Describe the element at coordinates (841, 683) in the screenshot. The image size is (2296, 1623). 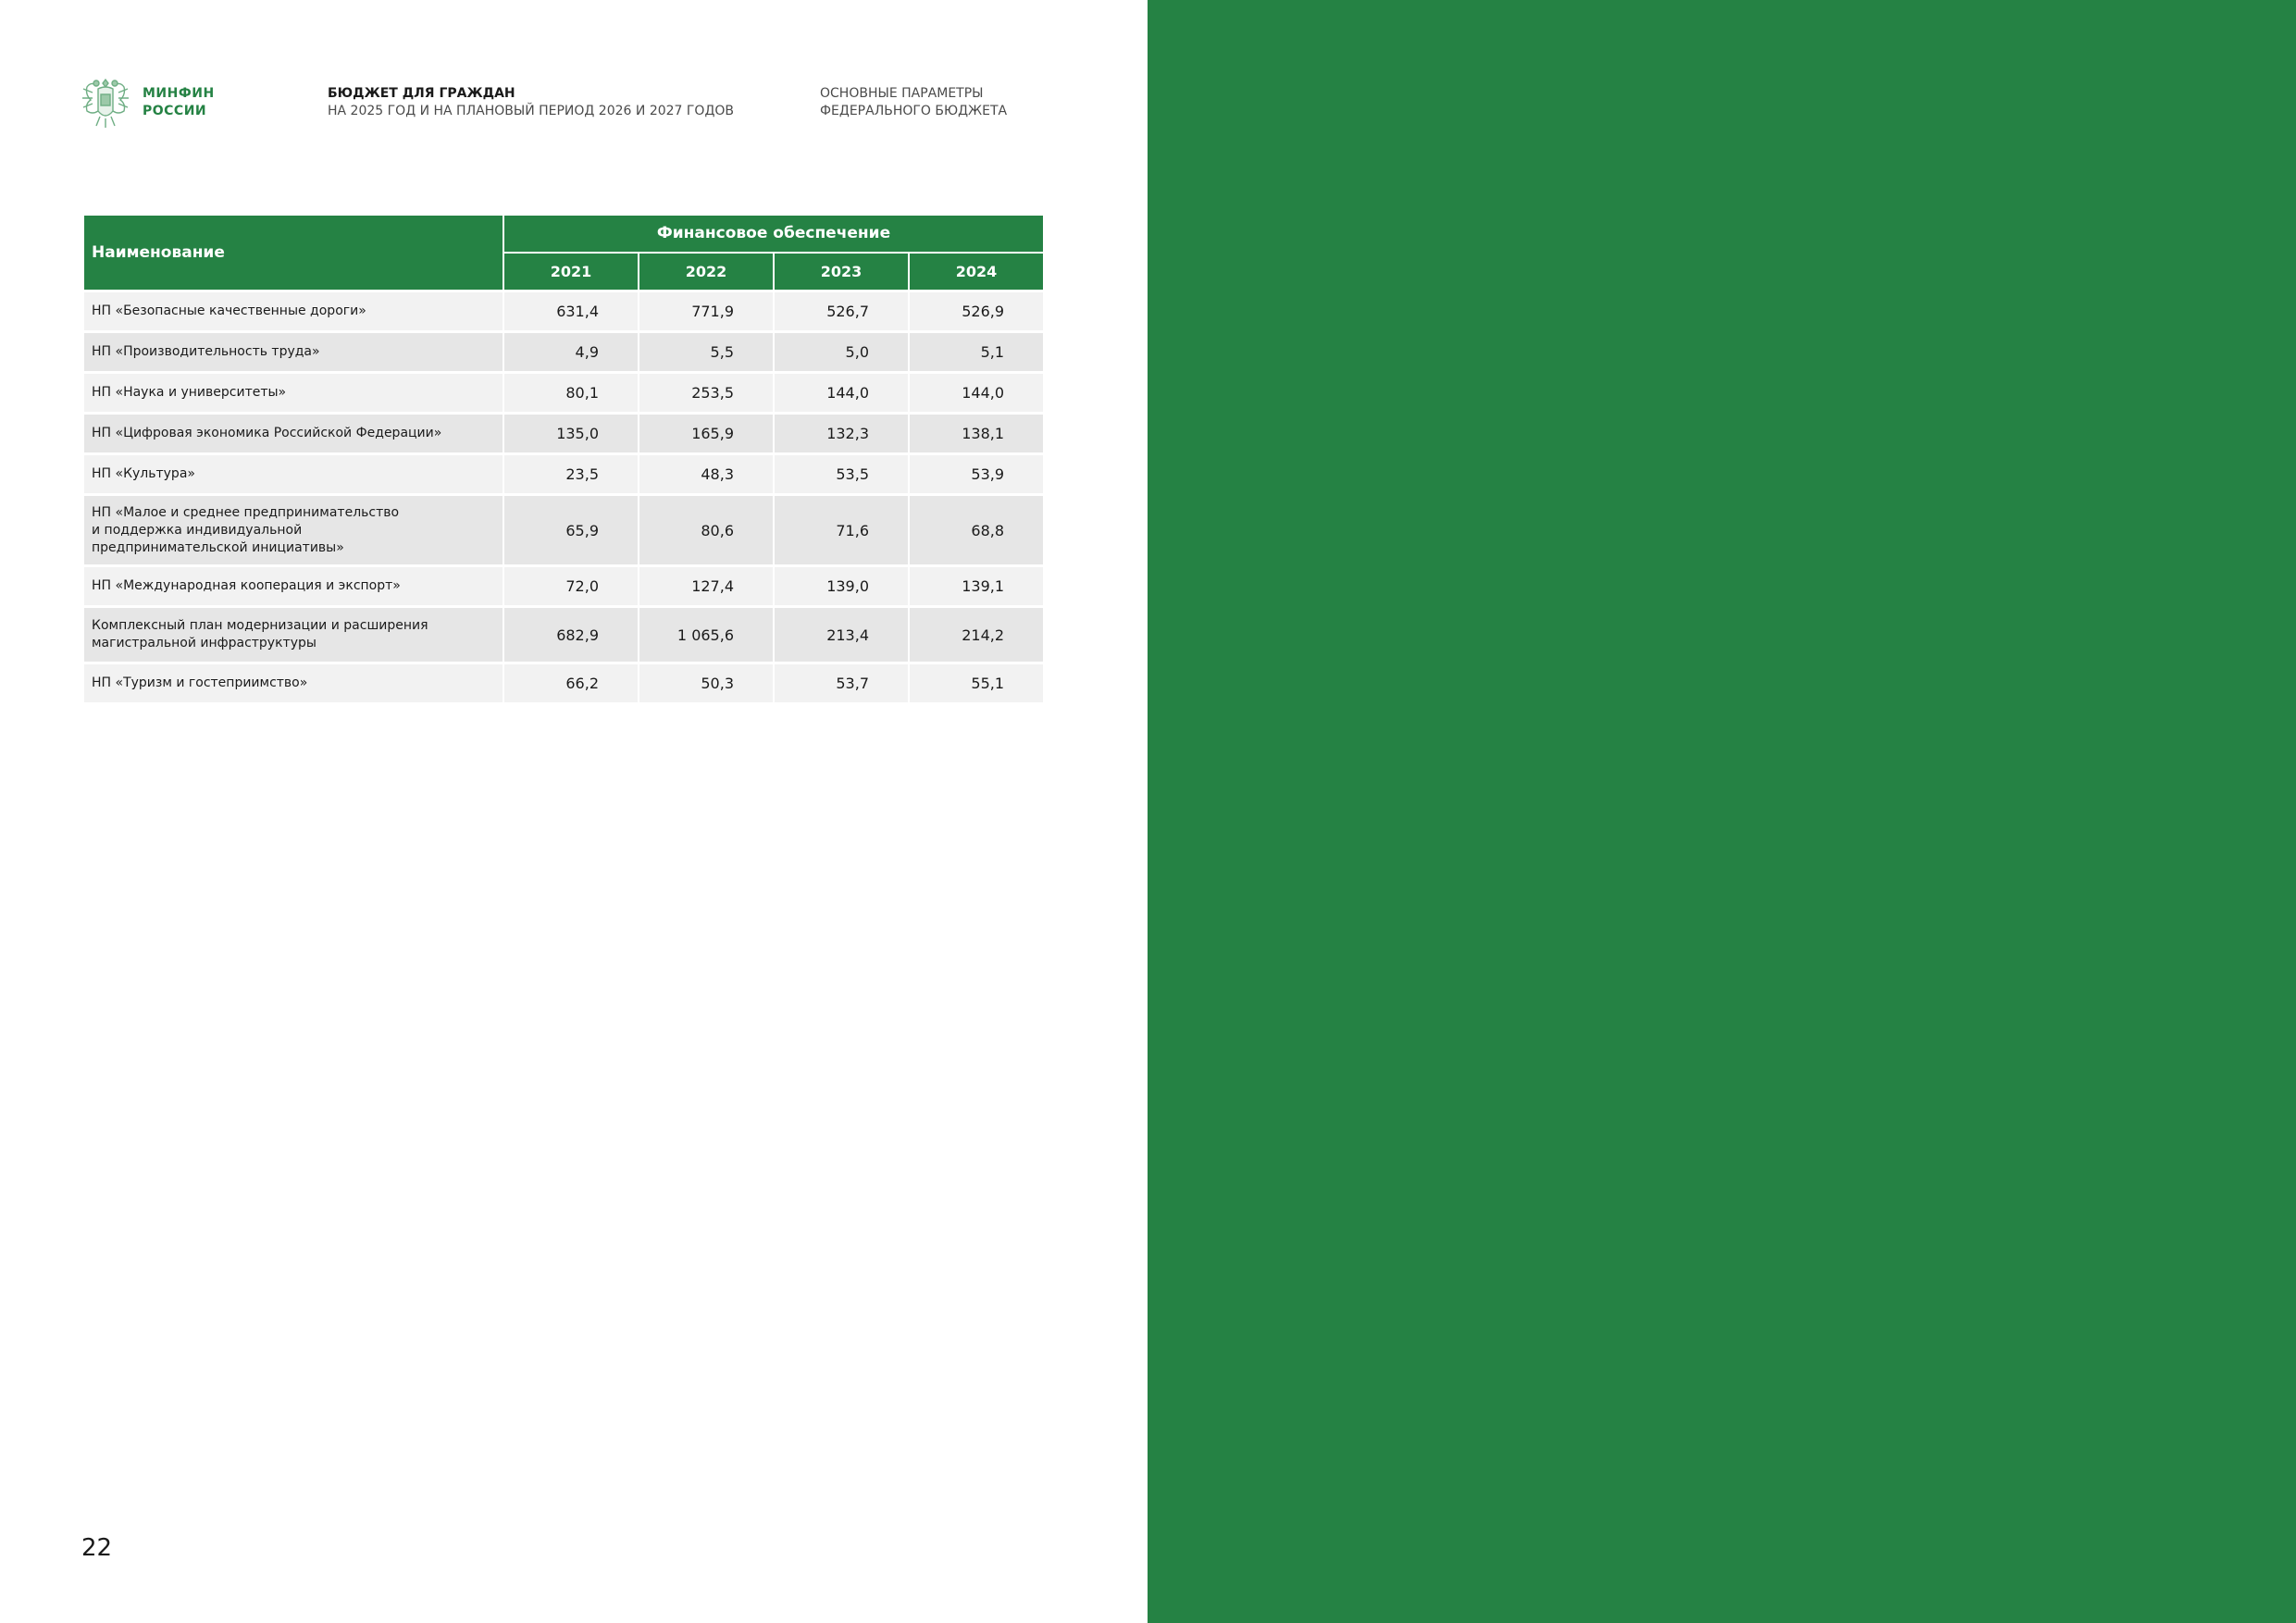
I see `row-value: 53,7` at that location.